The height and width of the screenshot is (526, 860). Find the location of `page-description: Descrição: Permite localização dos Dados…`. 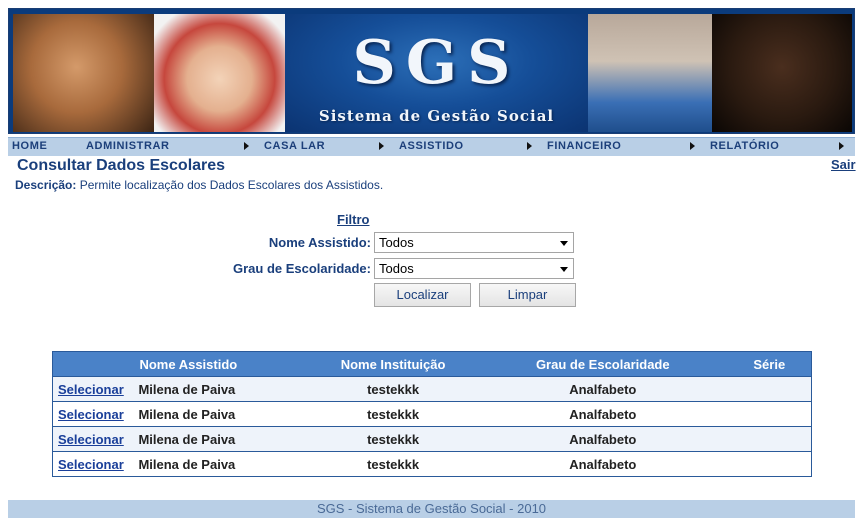

page-description: Descrição: Permite localização dos Dados… is located at coordinates (199, 185).